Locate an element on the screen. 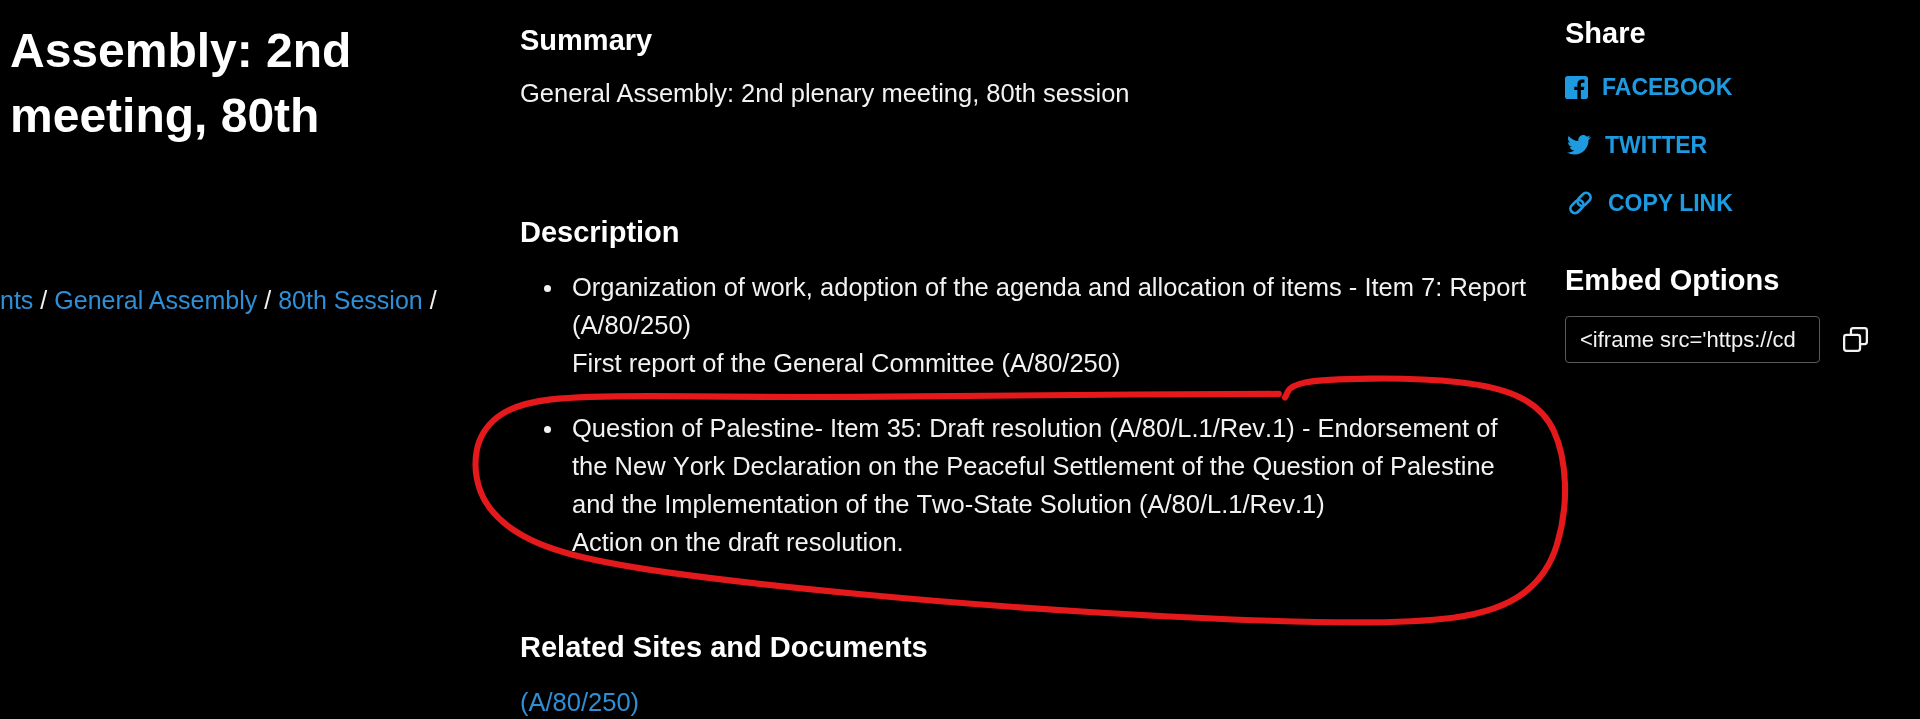 This screenshot has width=1920, height=719. section-heading: Description is located at coordinates (600, 232).